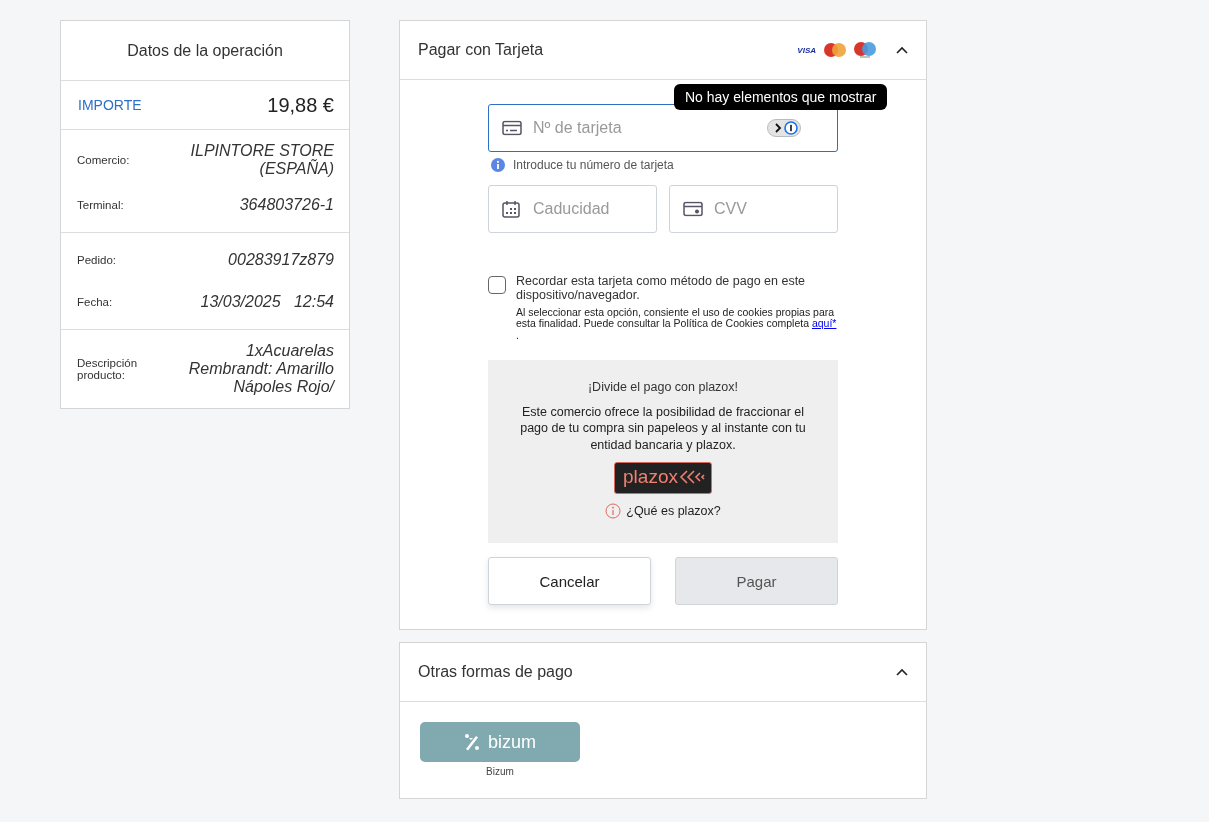  Describe the element at coordinates (673, 510) in the screenshot. I see `plazox-info-link: ¿Qué es plazox?` at that location.